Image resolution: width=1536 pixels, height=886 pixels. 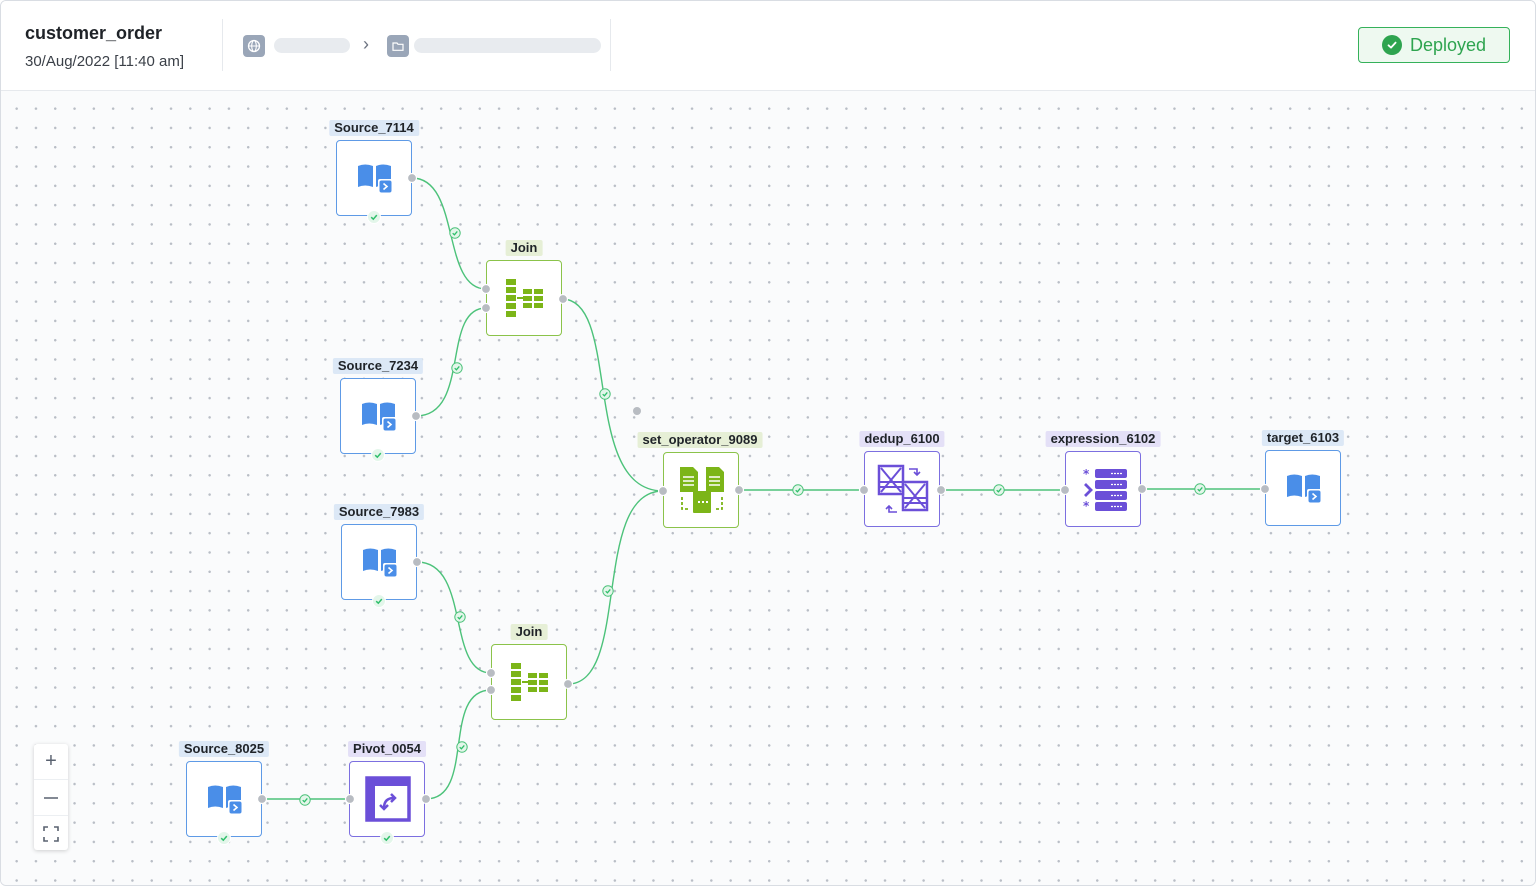 I want to click on zoom-out-button, so click(x=51, y=798).